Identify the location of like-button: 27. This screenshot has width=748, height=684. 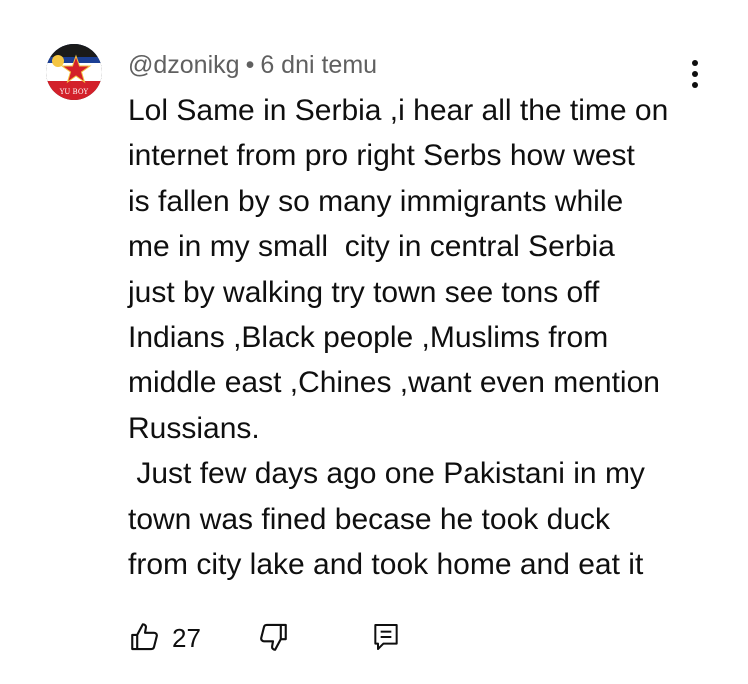
(171, 638).